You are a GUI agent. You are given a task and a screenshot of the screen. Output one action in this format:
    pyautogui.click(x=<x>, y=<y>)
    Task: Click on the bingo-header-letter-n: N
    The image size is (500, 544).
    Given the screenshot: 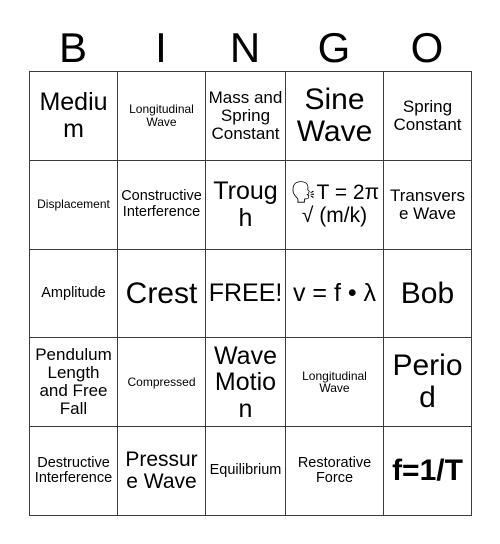 What is the action you would take?
    pyautogui.click(x=245, y=47)
    